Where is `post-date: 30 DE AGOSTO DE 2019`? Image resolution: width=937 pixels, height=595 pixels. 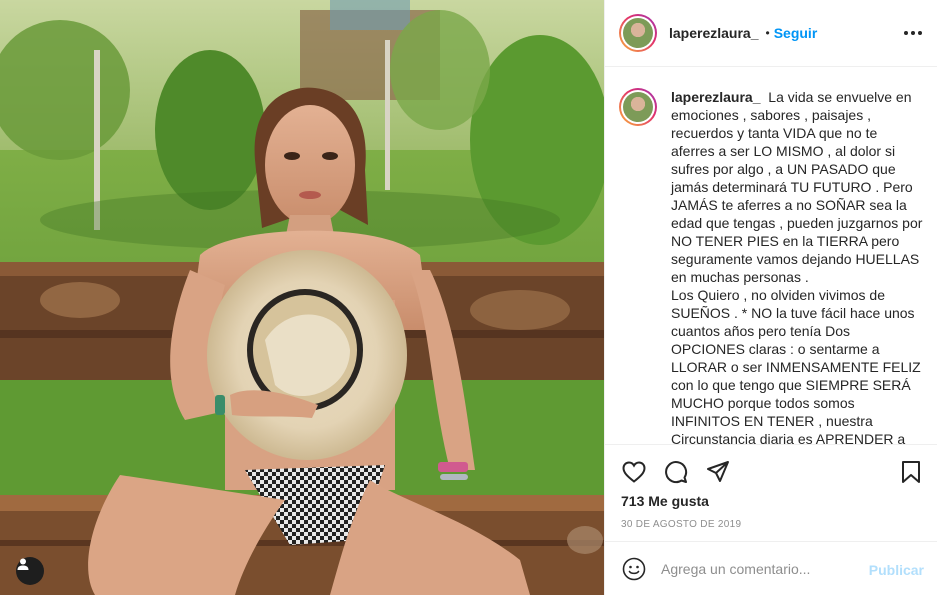 post-date: 30 DE AGOSTO DE 2019 is located at coordinates (681, 524).